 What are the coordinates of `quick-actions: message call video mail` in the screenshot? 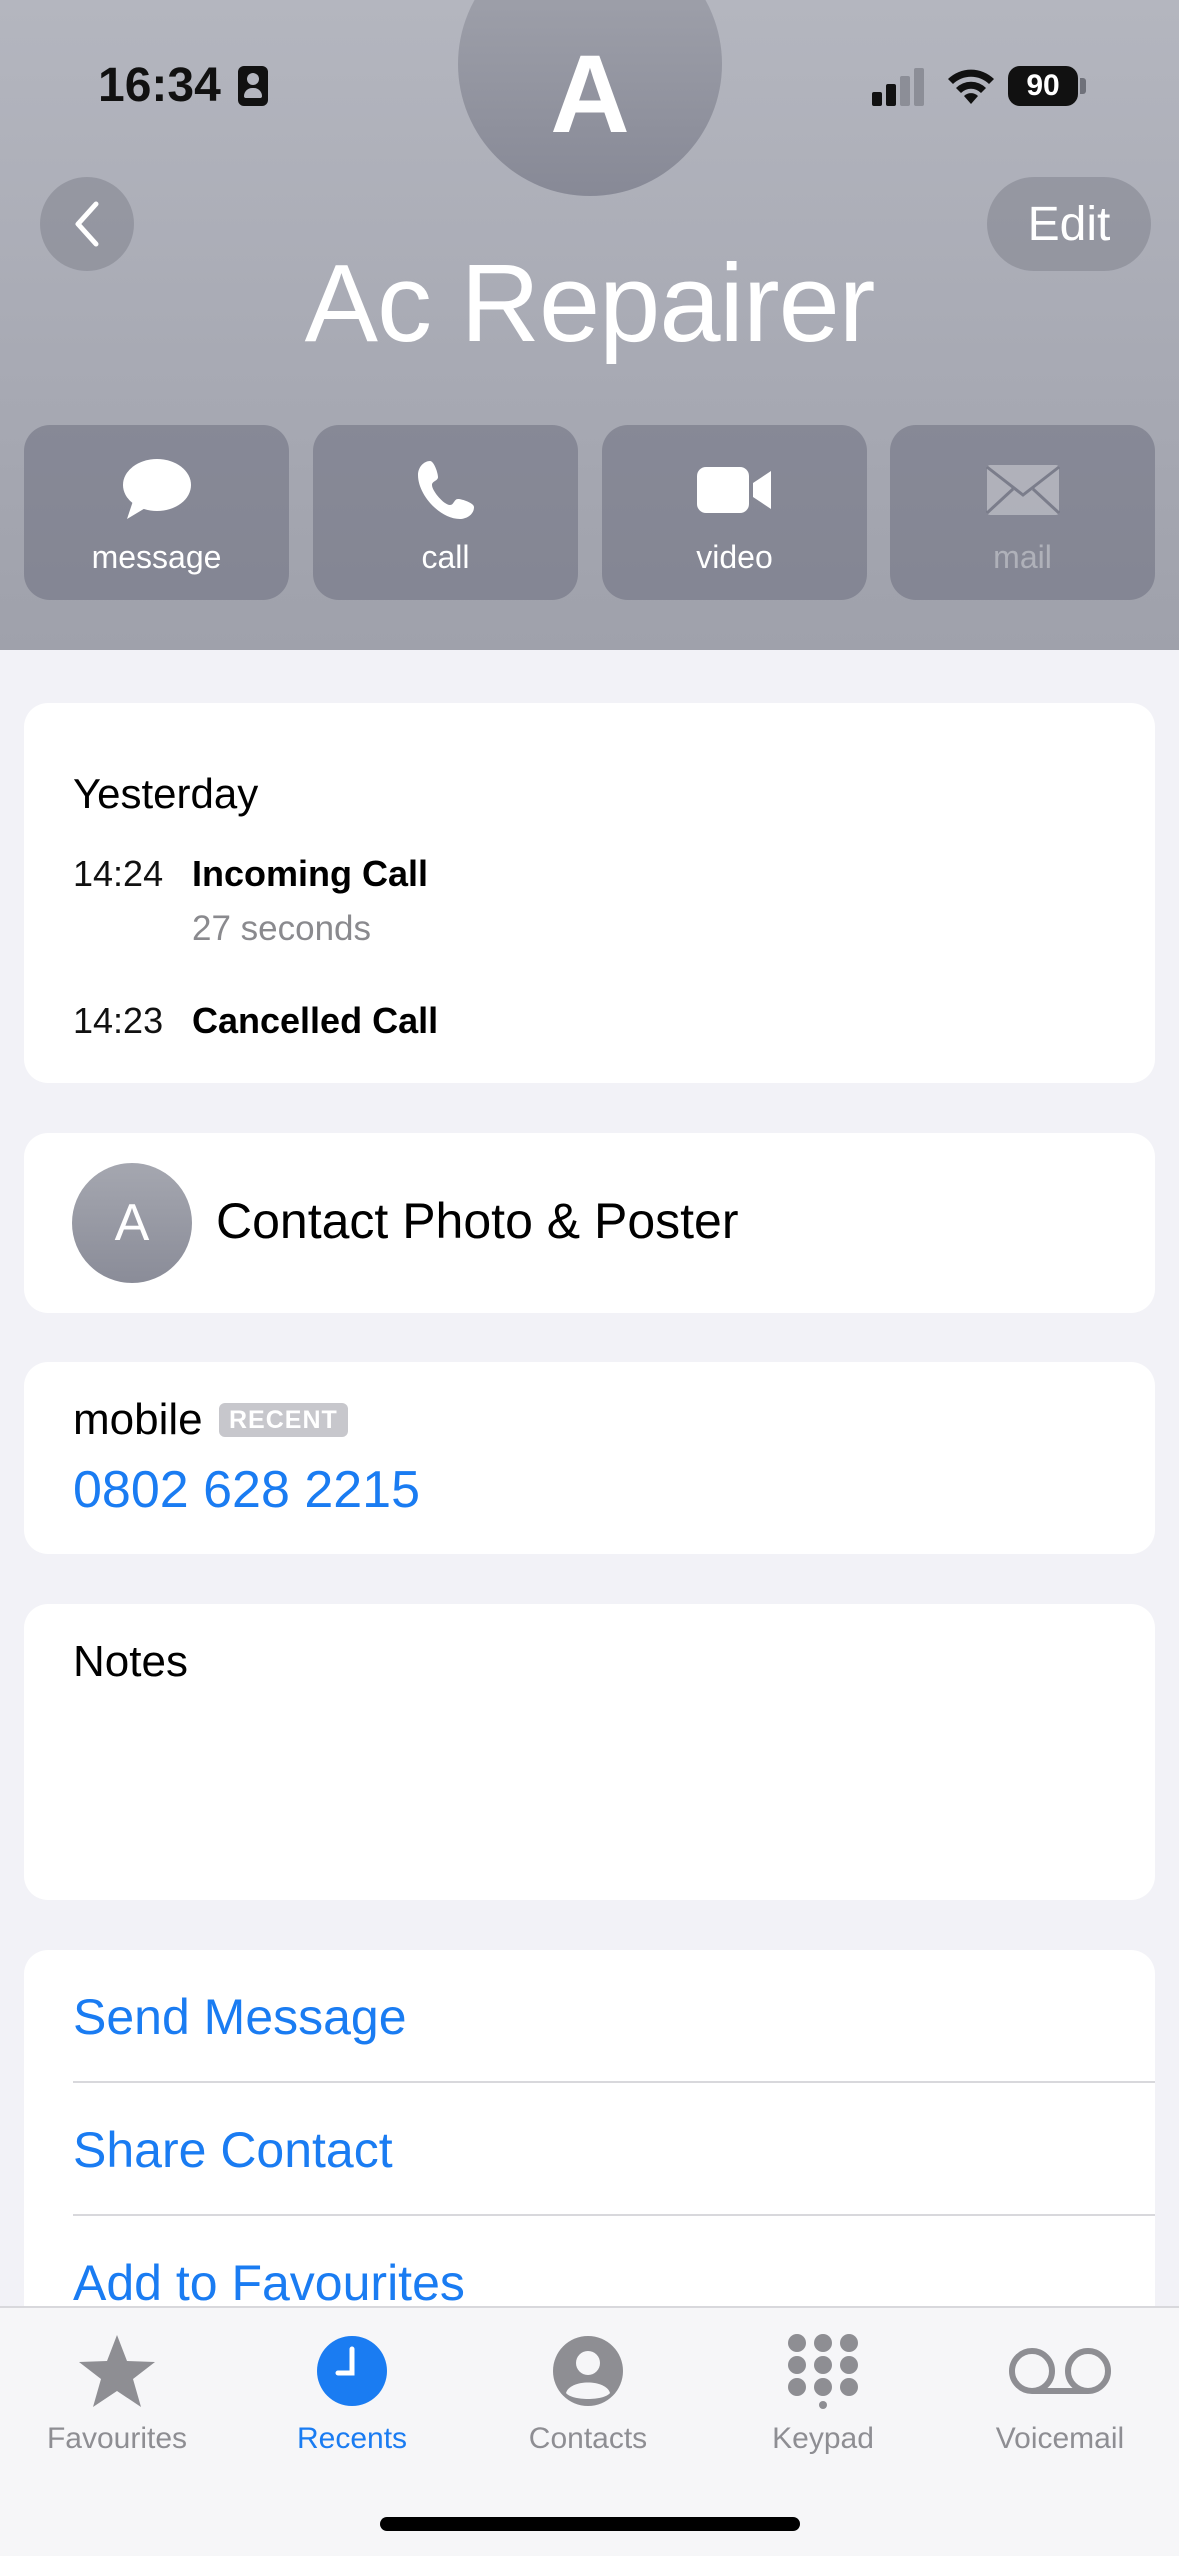 It's located at (589, 512).